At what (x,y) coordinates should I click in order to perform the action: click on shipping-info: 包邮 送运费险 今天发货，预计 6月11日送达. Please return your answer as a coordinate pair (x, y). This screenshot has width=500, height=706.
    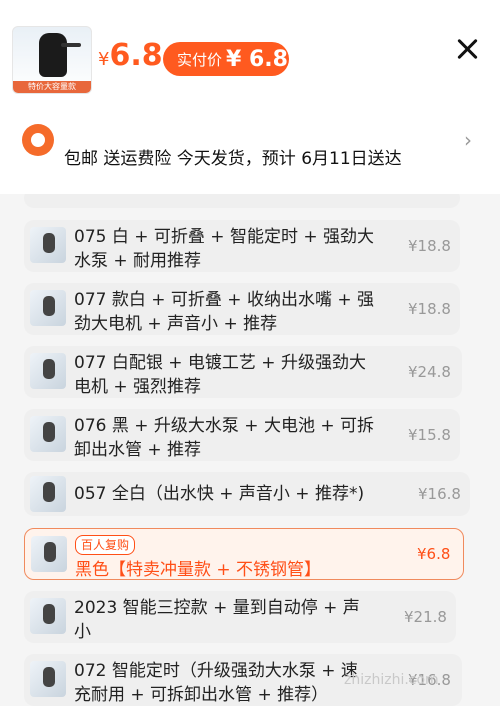
    Looking at the image, I should click on (233, 156).